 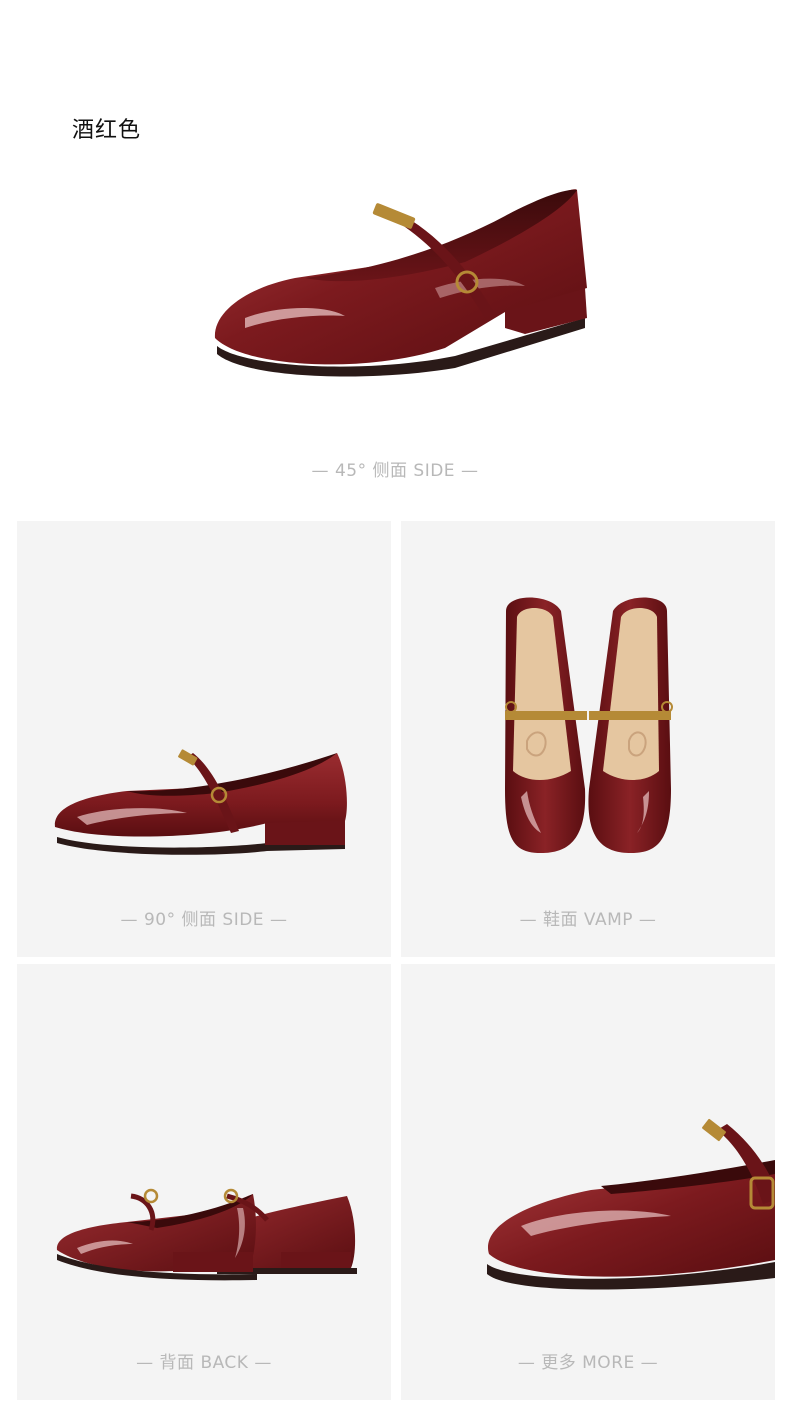 I want to click on side-45-caption: — 45° 侧面 SIDE —, so click(x=395, y=471).